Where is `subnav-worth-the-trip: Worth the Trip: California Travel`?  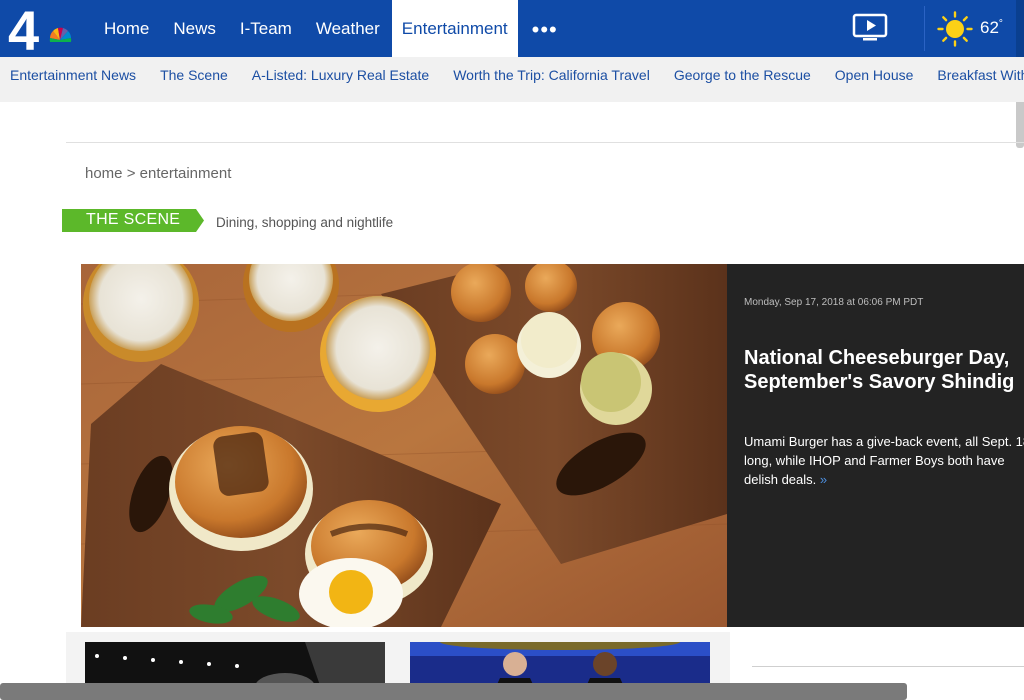 subnav-worth-the-trip: Worth the Trip: California Travel is located at coordinates (551, 75).